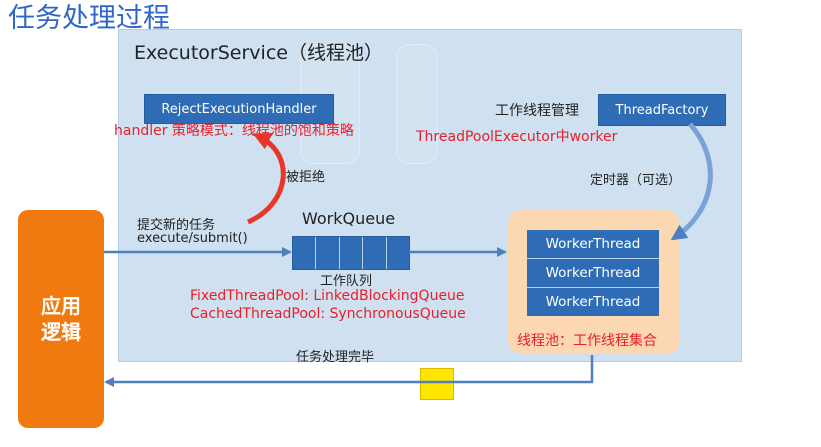  Describe the element at coordinates (349, 371) in the screenshot. I see `completion-return-arrow` at that location.